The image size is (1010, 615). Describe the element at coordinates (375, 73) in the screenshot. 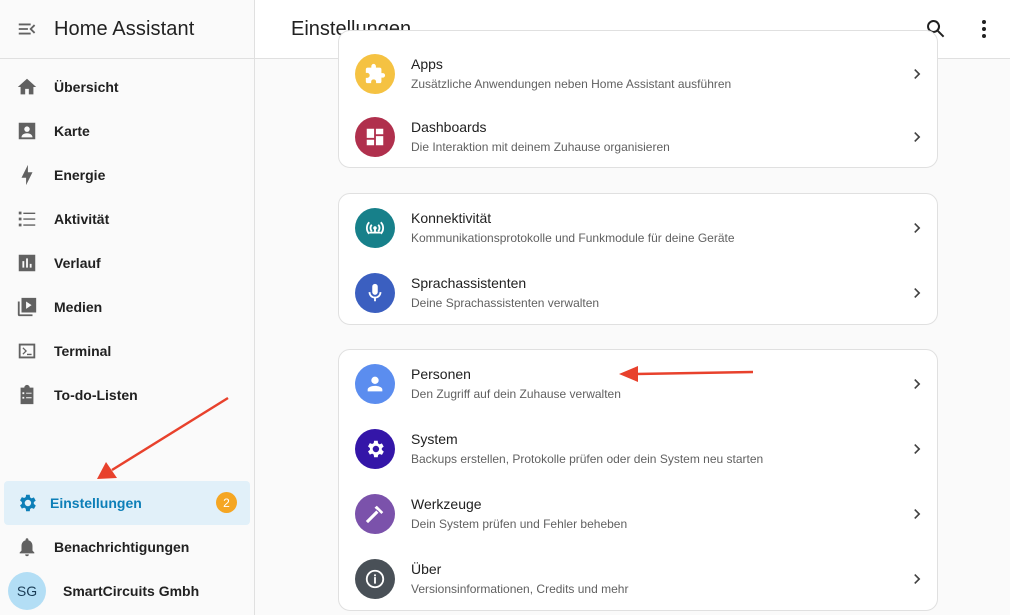

I see `puzzle-icon` at that location.